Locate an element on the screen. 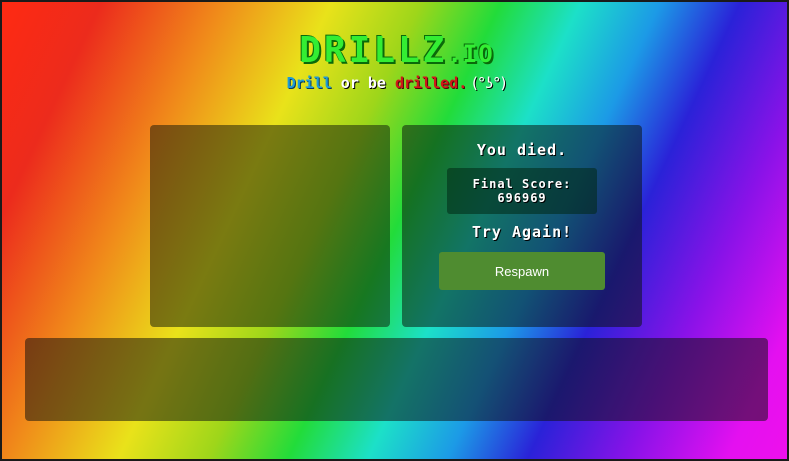  respawn-button: Respawn is located at coordinates (522, 271).